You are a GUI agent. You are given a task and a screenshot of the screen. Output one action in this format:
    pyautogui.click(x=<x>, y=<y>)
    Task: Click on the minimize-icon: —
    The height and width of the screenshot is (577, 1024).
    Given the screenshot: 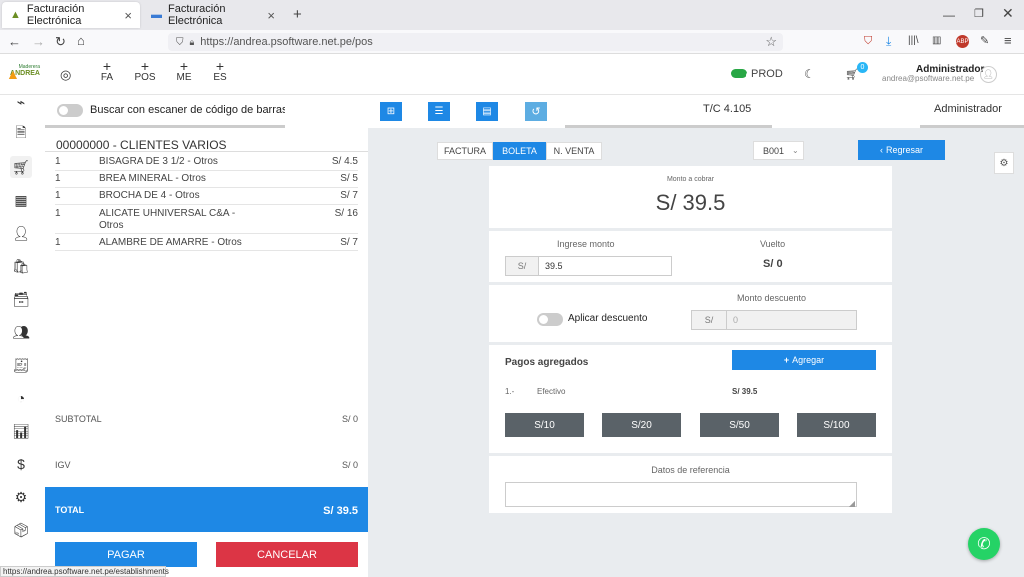 What is the action you would take?
    pyautogui.click(x=949, y=15)
    